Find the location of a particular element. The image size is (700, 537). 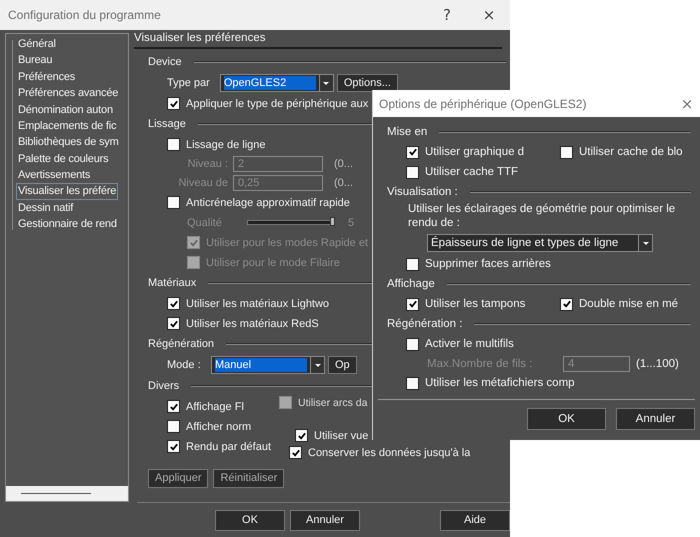

sidebar-item: Bibliothèques de sym is located at coordinates (72, 142).